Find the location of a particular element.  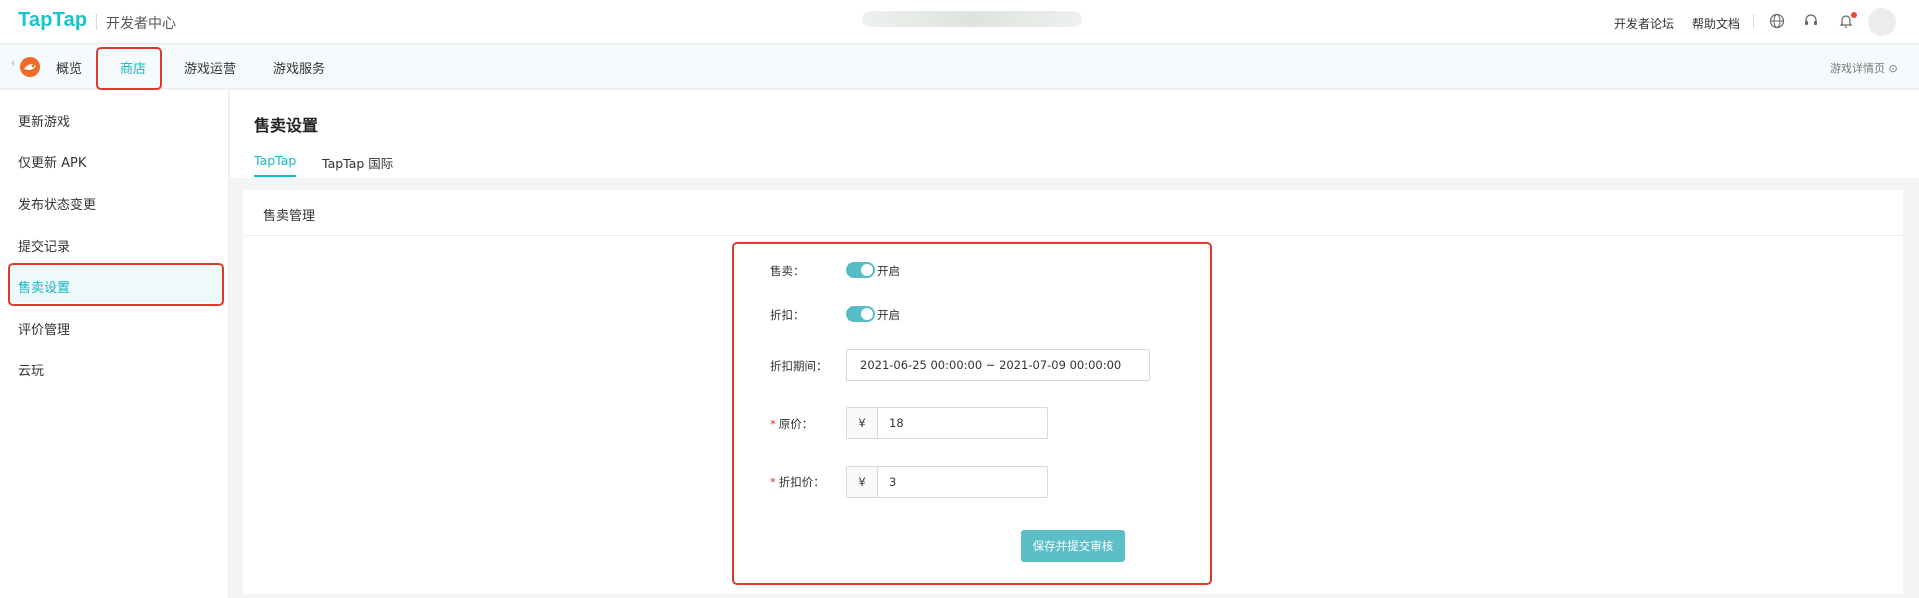

page-header is located at coordinates (1074, 134).